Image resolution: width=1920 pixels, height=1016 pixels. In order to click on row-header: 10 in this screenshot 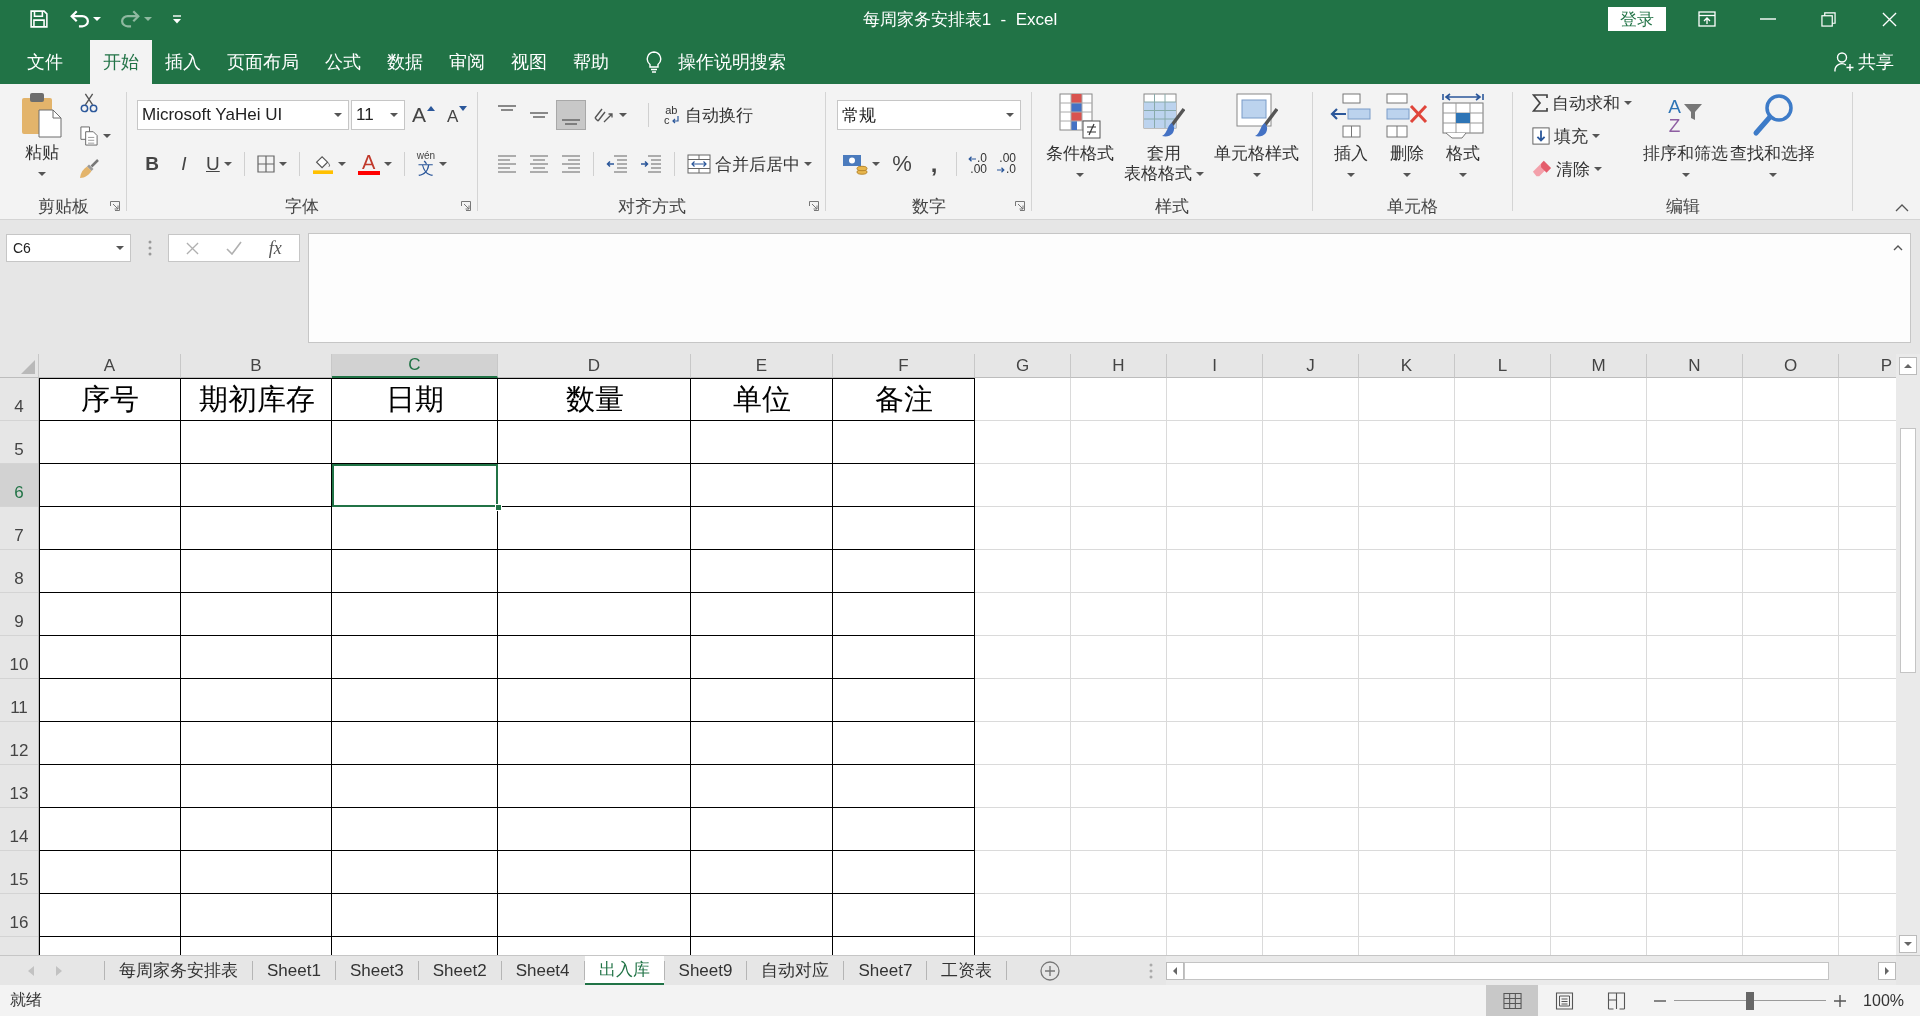, I will do `click(19, 657)`.